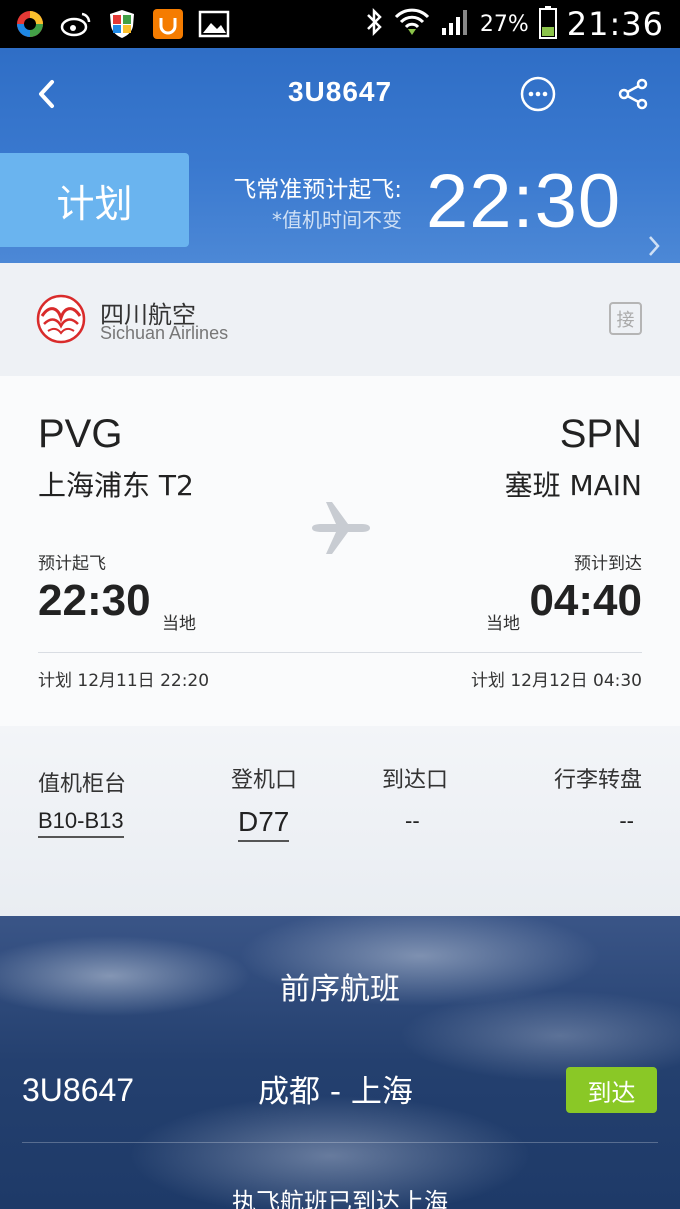 Image resolution: width=680 pixels, height=1209 pixels. Describe the element at coordinates (116, 485) in the screenshot. I see `origin-city: 上海浦东 T2` at that location.